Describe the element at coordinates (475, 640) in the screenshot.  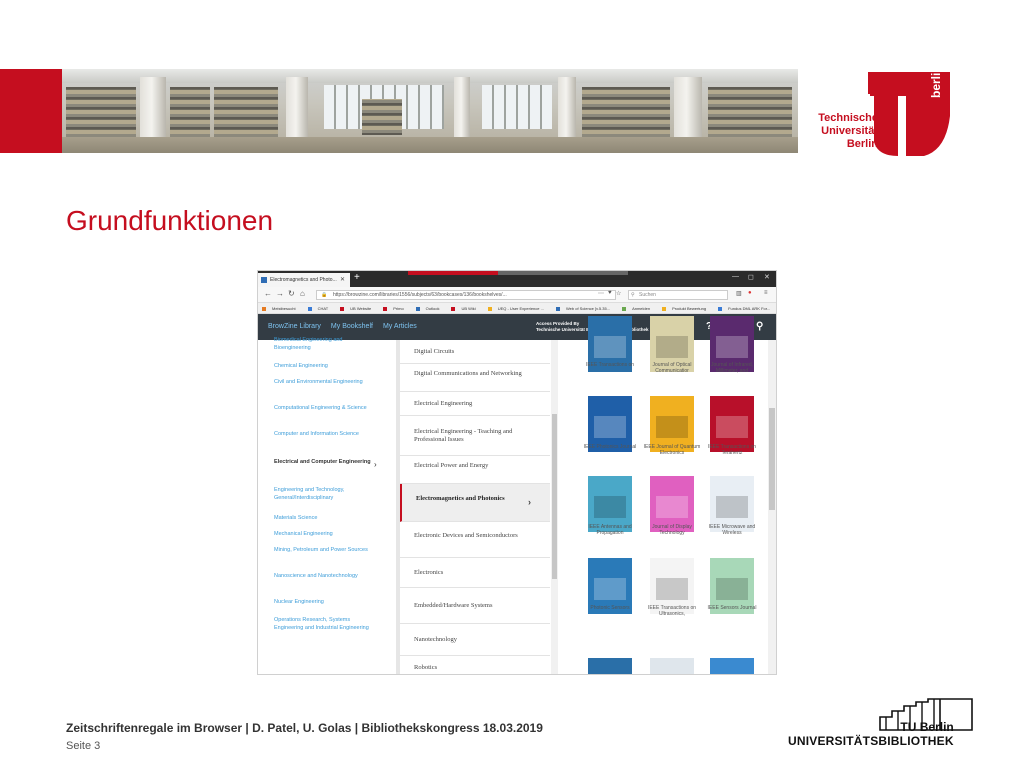
I see `category-item: Nanotechnology` at that location.